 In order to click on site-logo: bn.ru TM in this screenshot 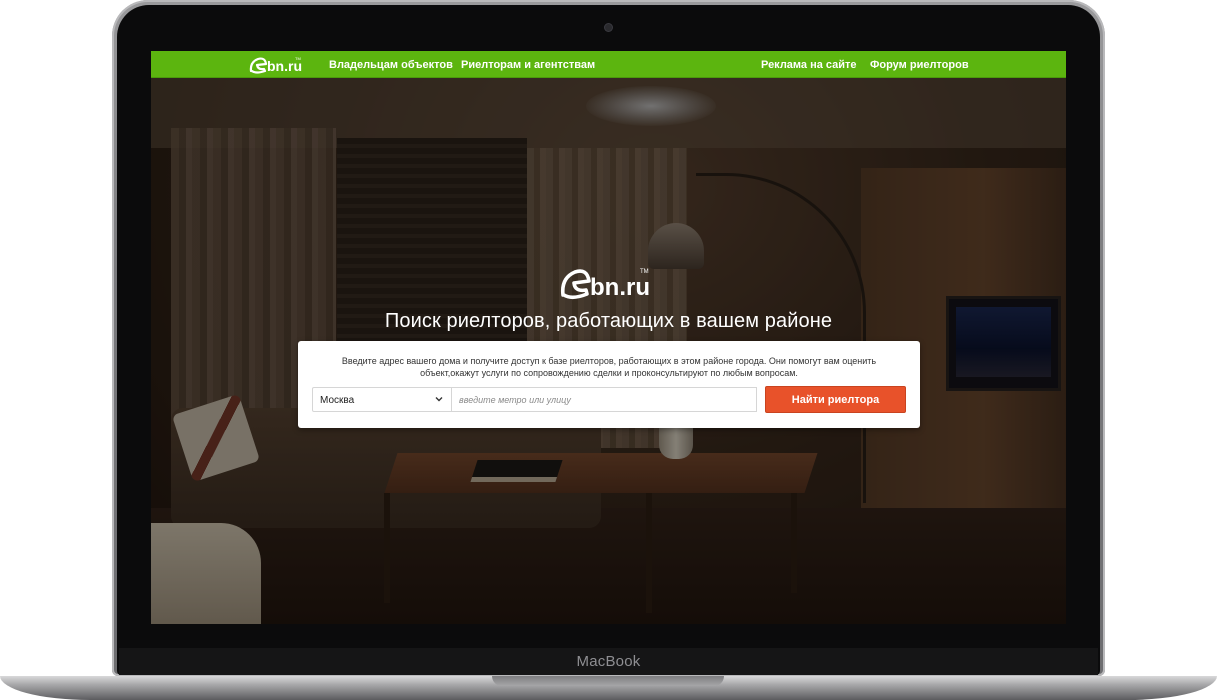, I will do `click(279, 65)`.